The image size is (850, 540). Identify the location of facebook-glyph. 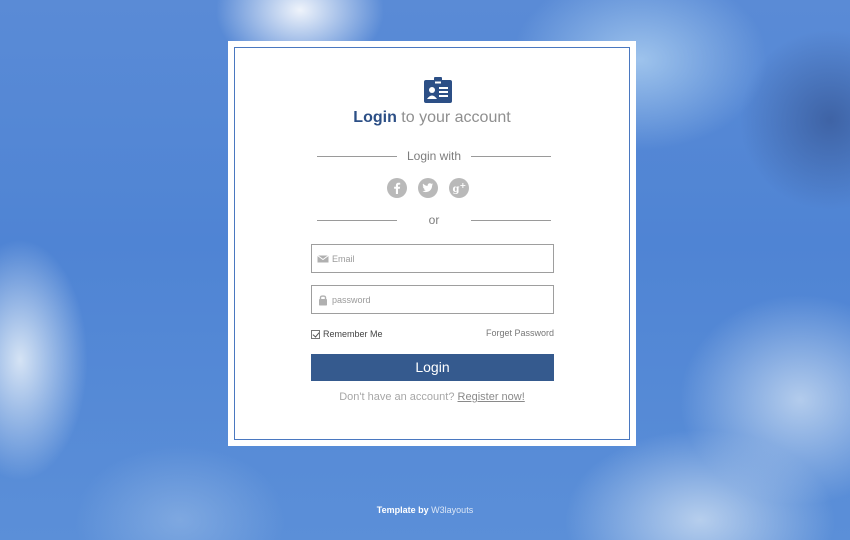
(397, 188).